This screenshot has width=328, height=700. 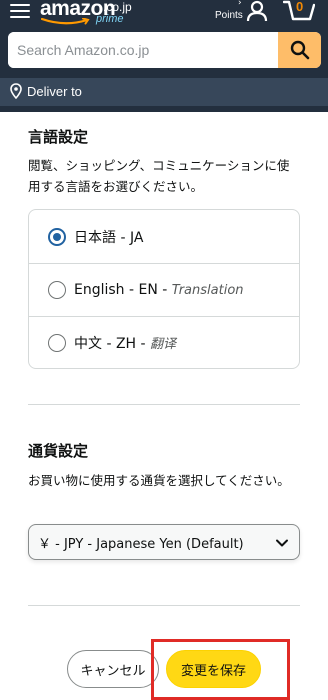 What do you see at coordinates (109, 237) in the screenshot?
I see `language-option-label: 日本語 - JA` at bounding box center [109, 237].